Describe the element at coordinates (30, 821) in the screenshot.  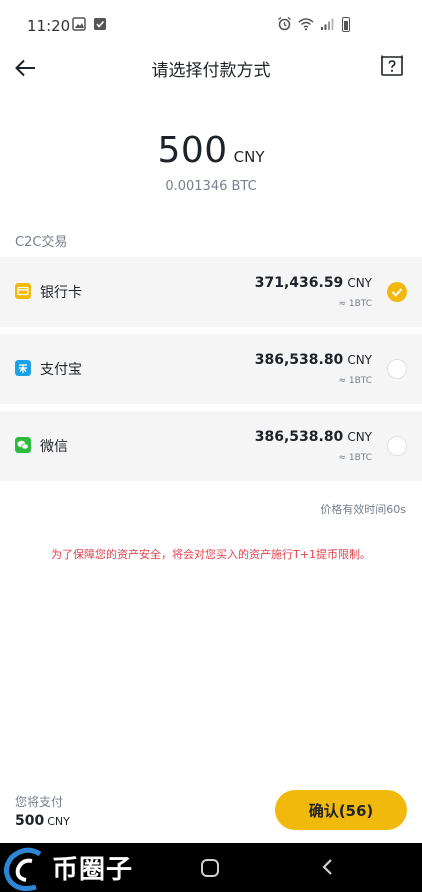
I see `pay-total-value: 500` at that location.